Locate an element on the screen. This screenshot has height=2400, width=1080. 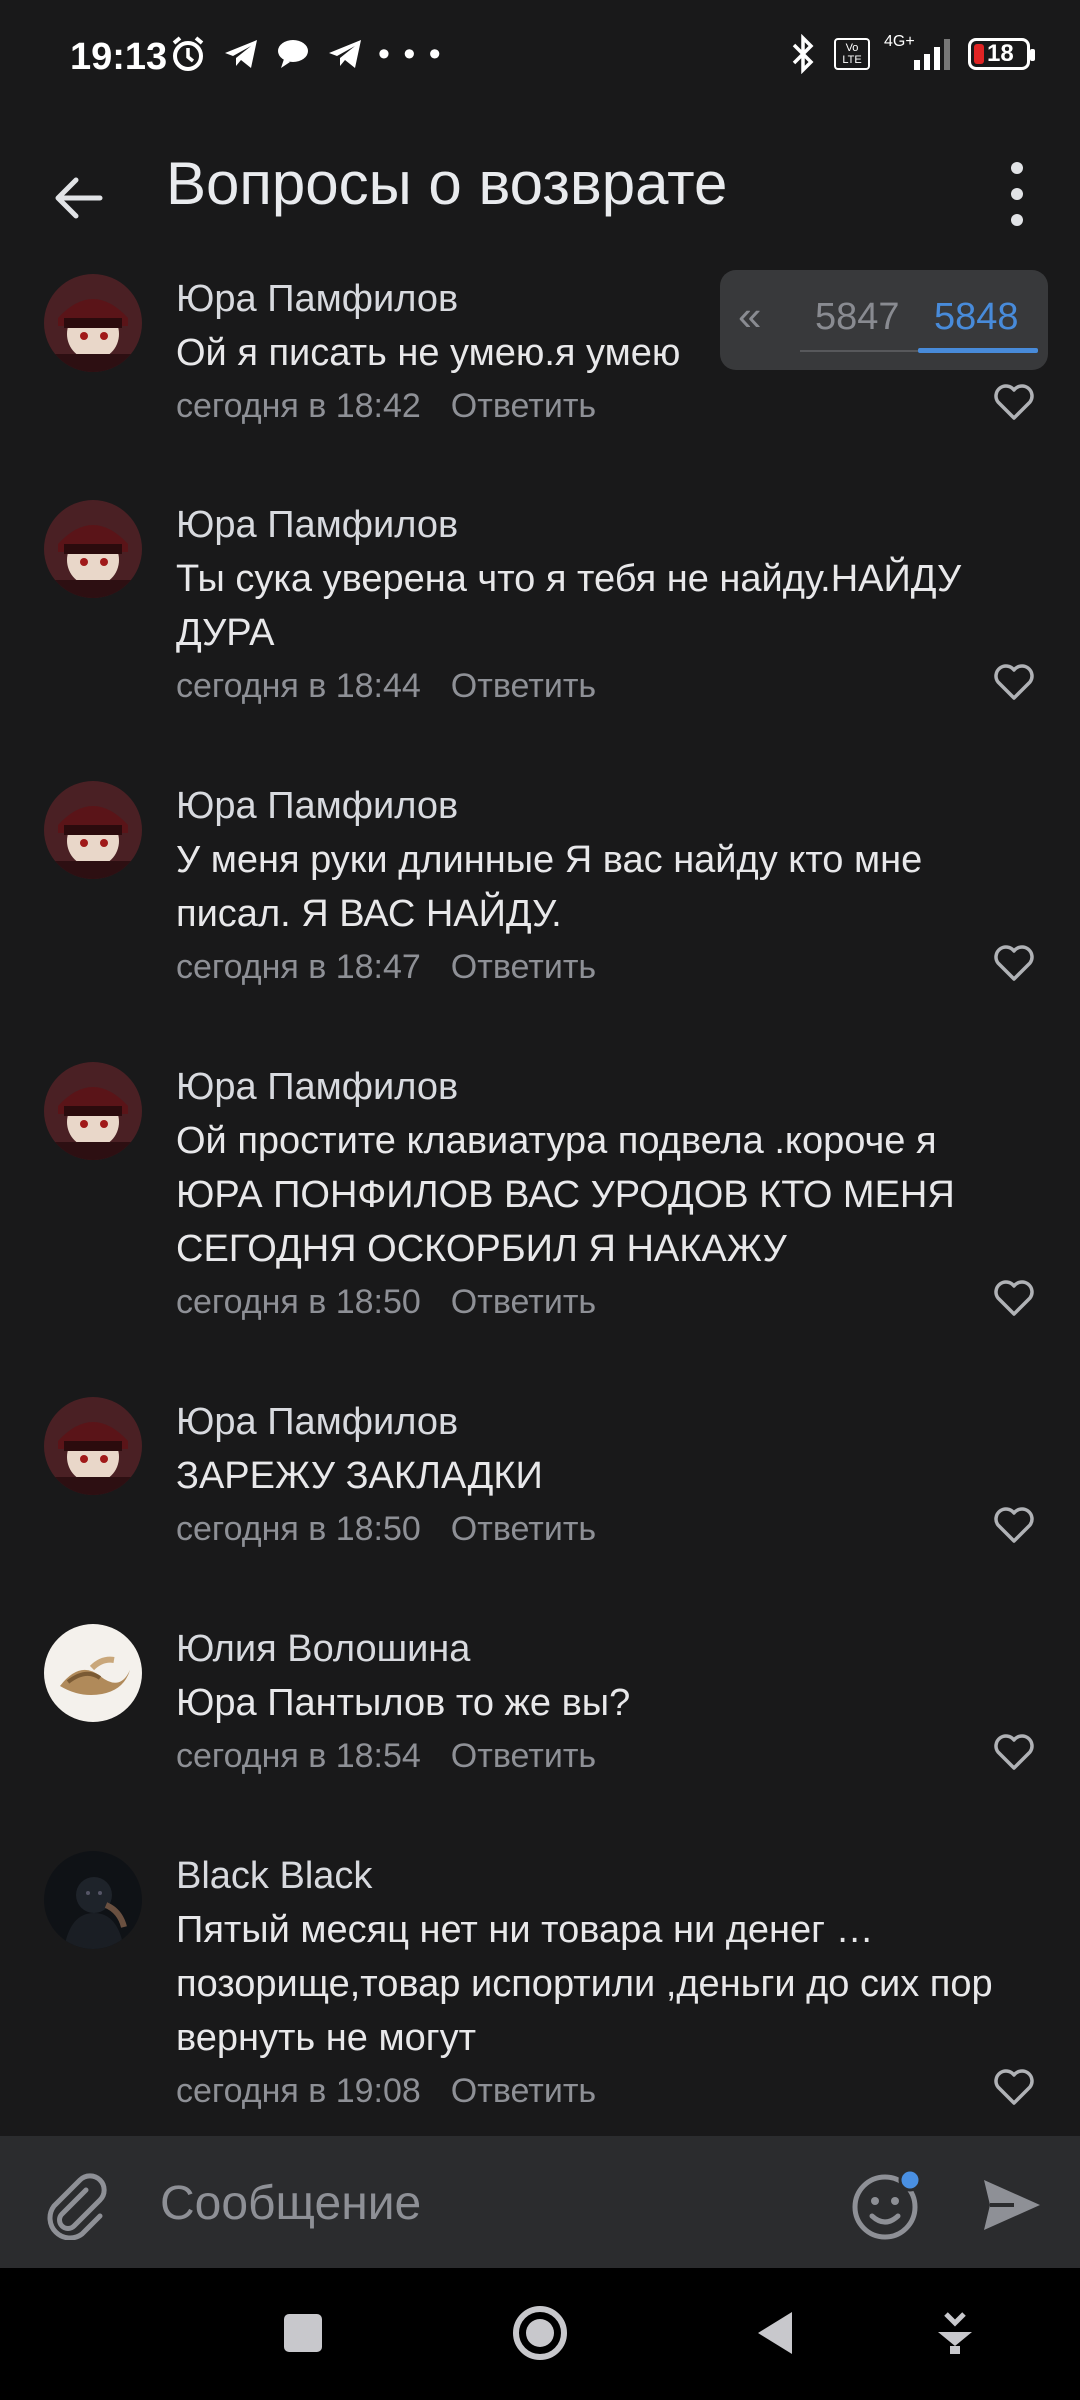
comment-author: Black Black is located at coordinates (588, 1876).